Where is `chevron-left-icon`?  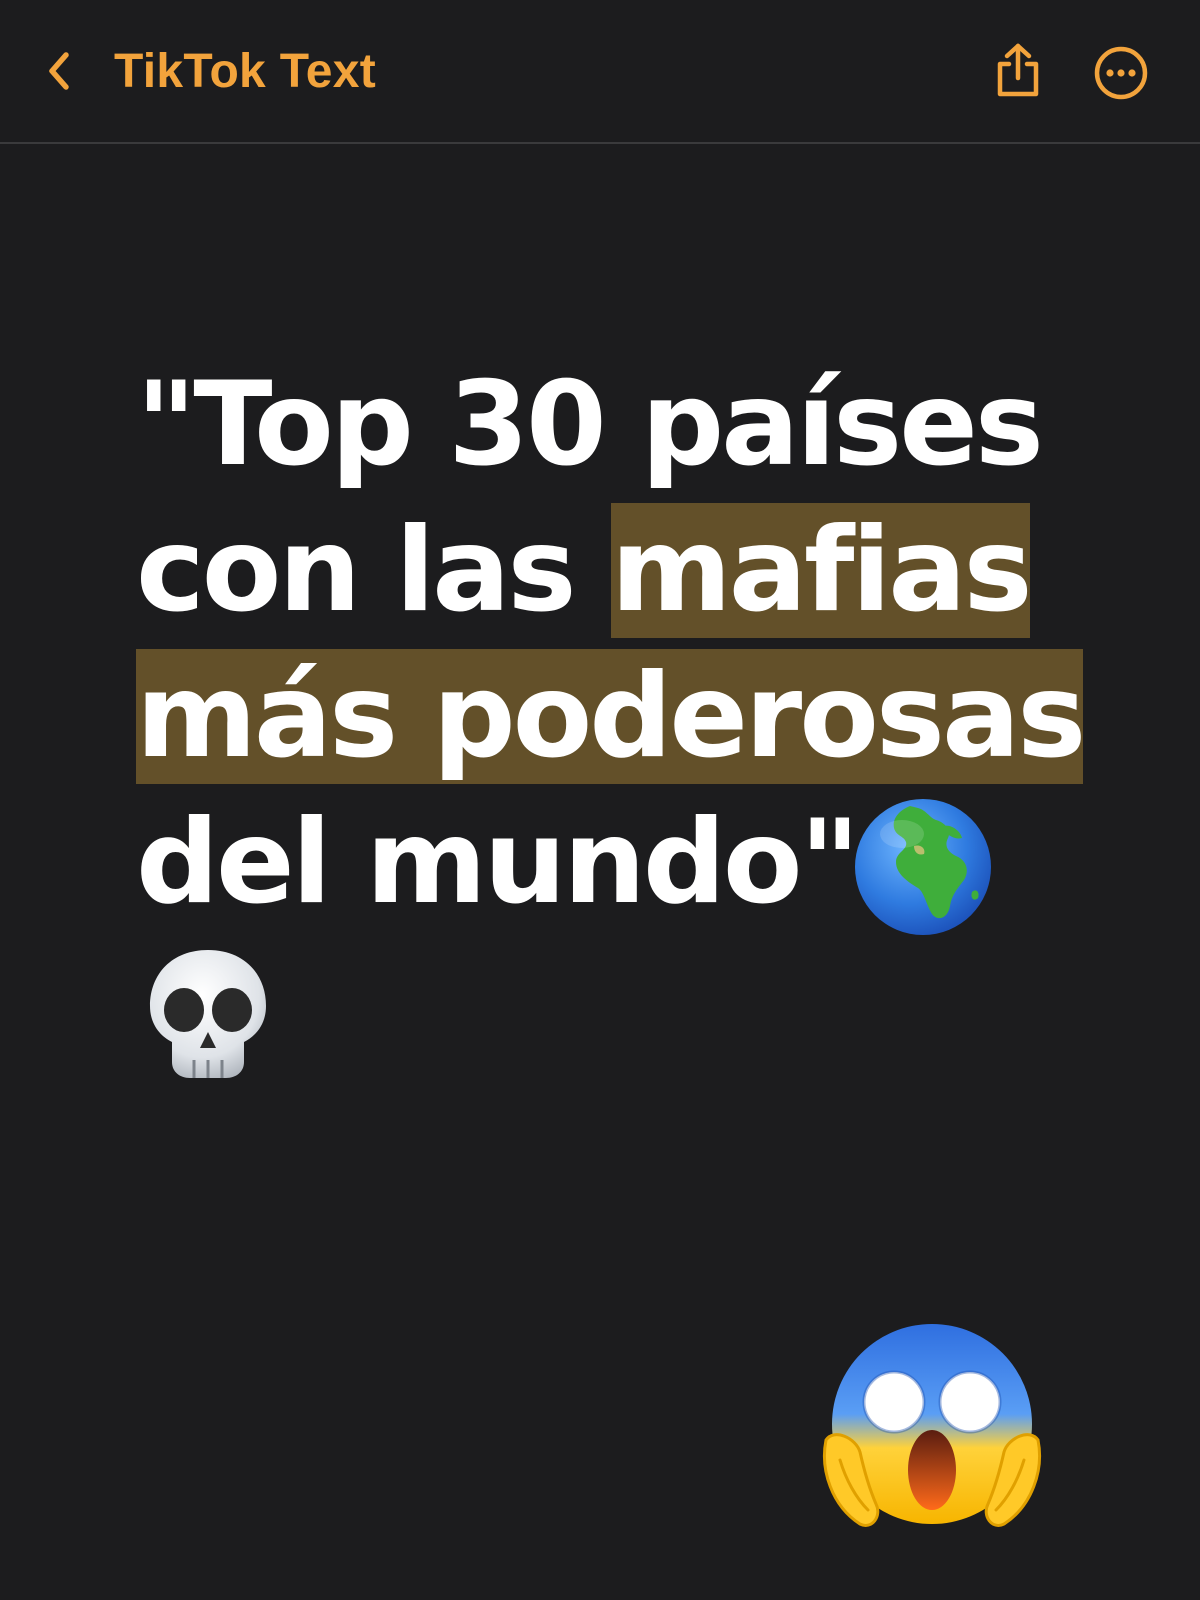
chevron-left-icon is located at coordinates (59, 71).